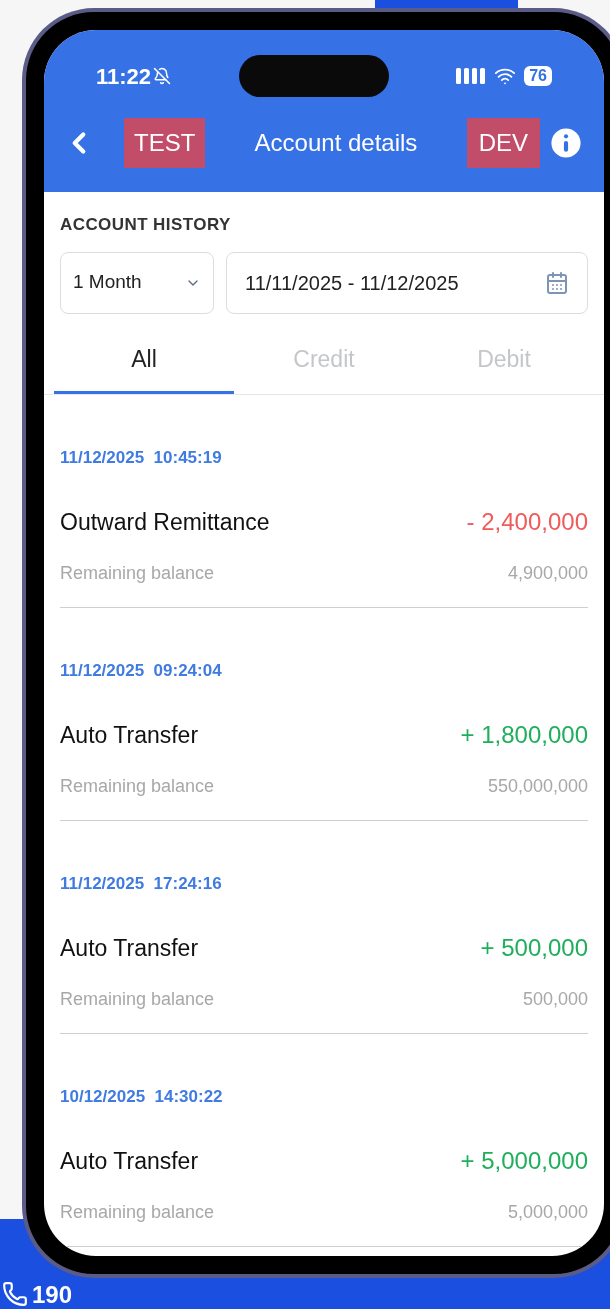 The width and height of the screenshot is (610, 1309). What do you see at coordinates (141, 457) in the screenshot?
I see `transaction-datetime: 11/12/2025 10:45:19` at bounding box center [141, 457].